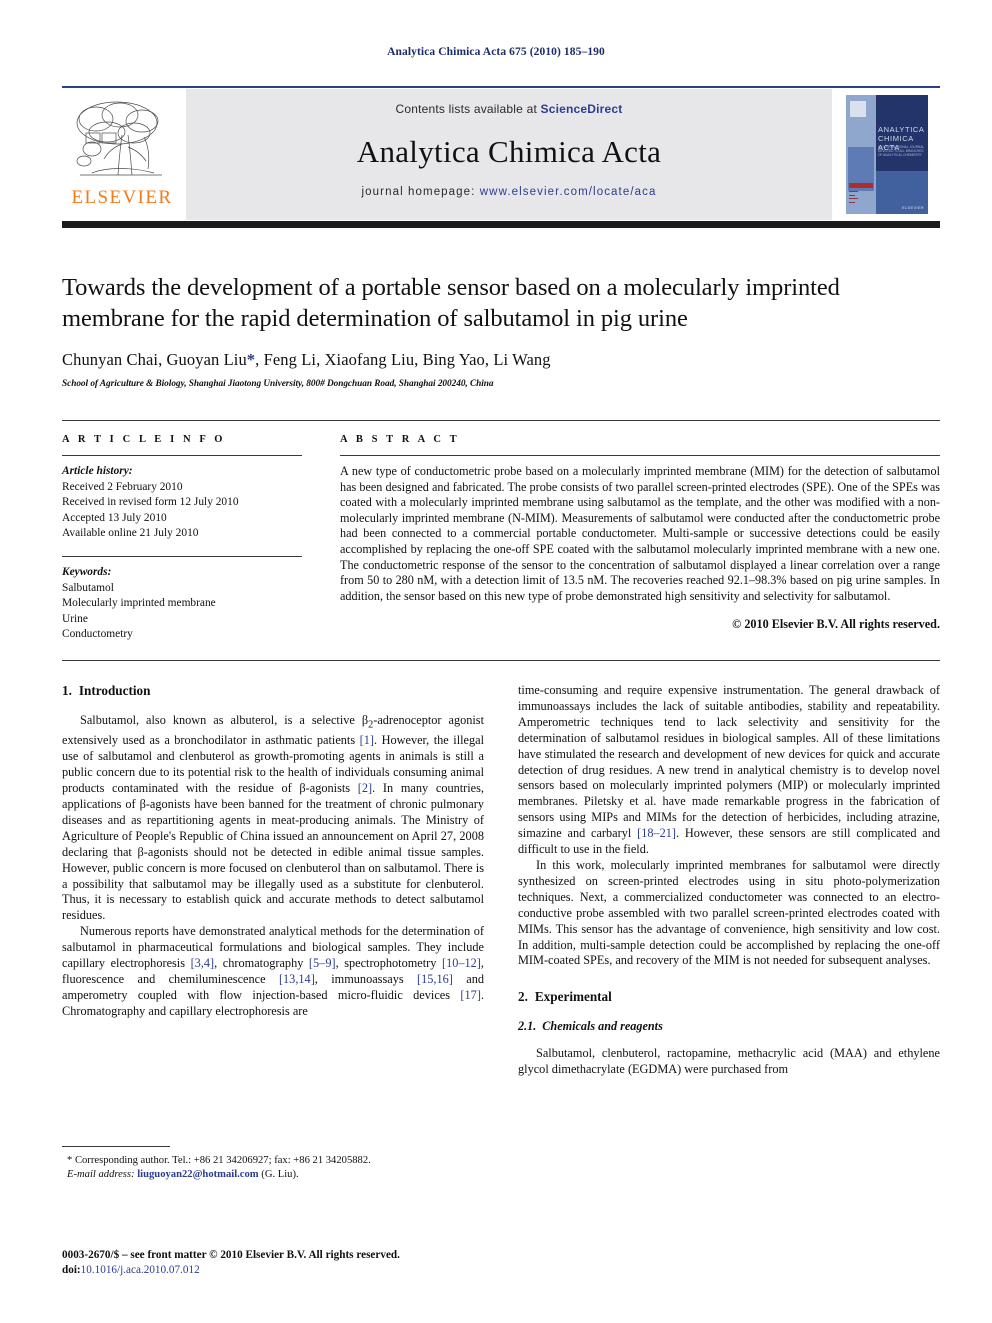  I want to click on section-heading-introduction: 1. Introduction, so click(273, 691).